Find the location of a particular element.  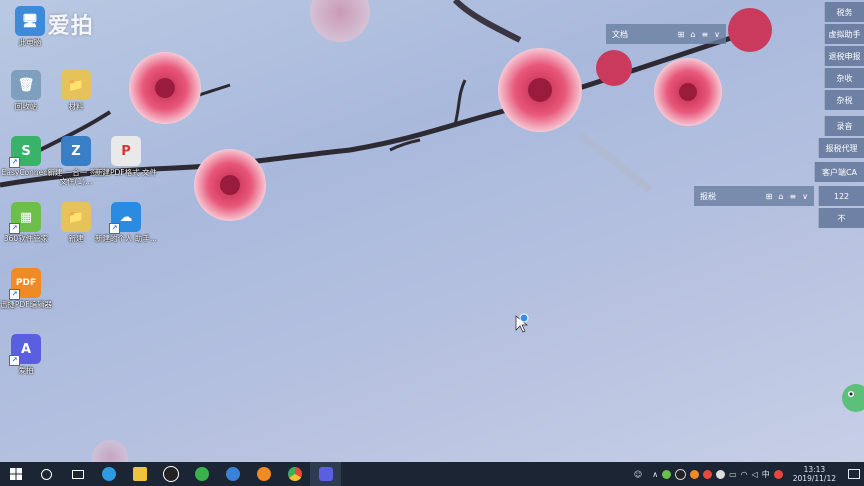

side-tag: 杂税 is located at coordinates (844, 100).